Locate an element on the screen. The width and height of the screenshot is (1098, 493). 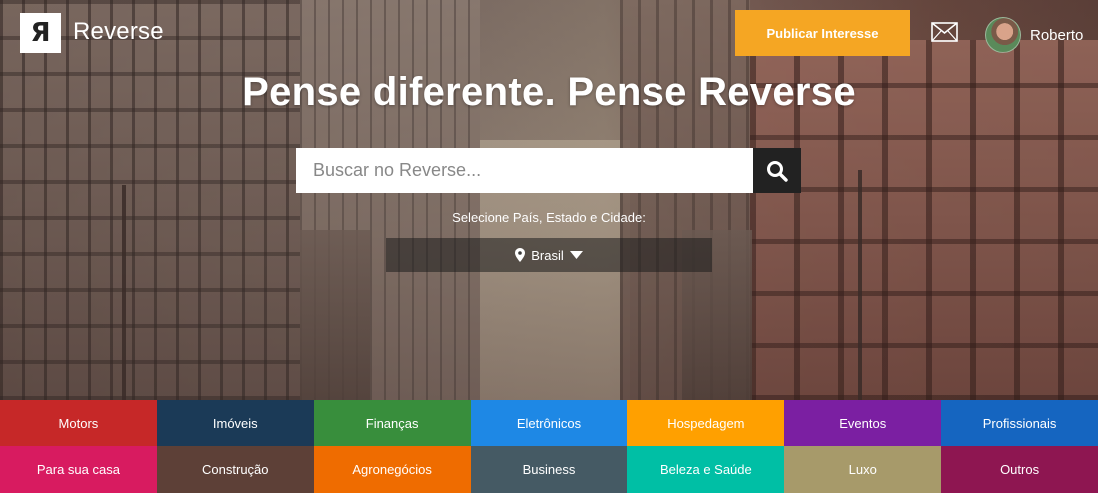
category-beleza-e-saude: Beleza e Saúde is located at coordinates (706, 469).